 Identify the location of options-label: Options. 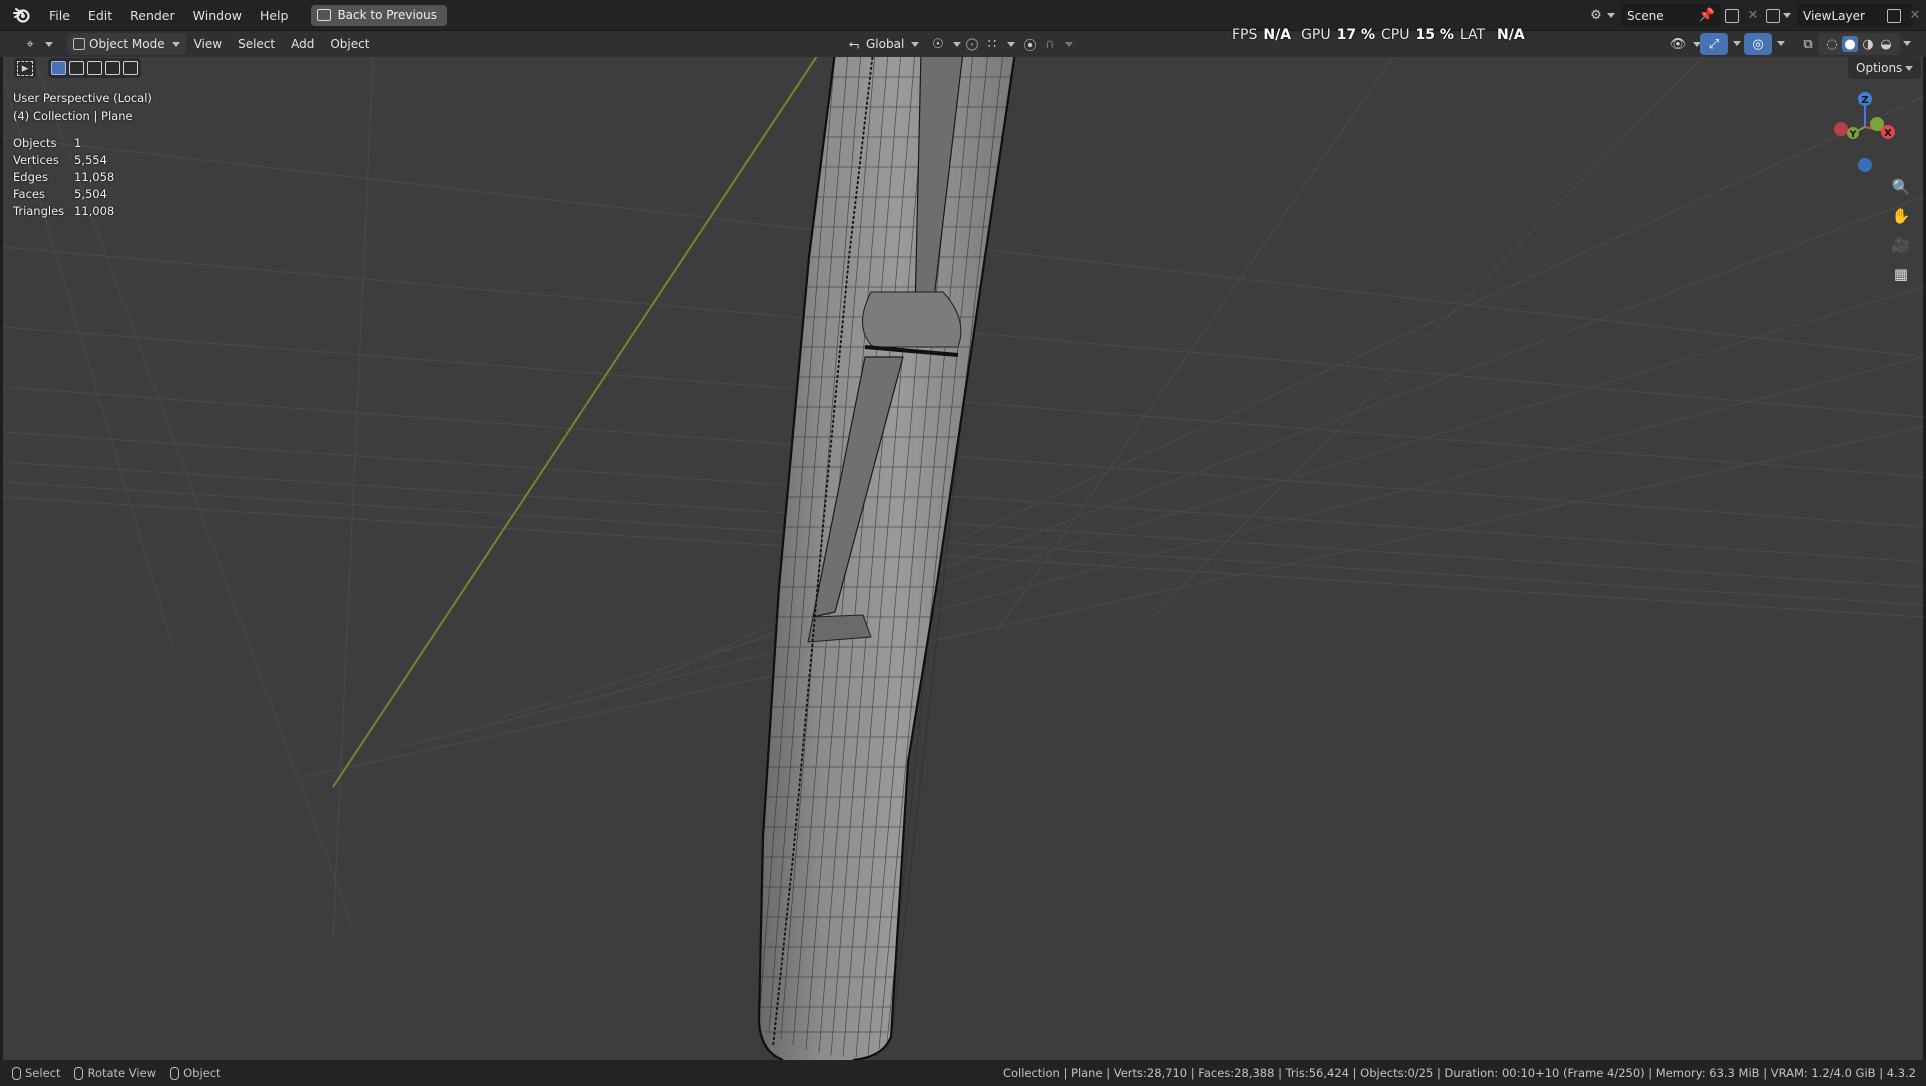
(1879, 68).